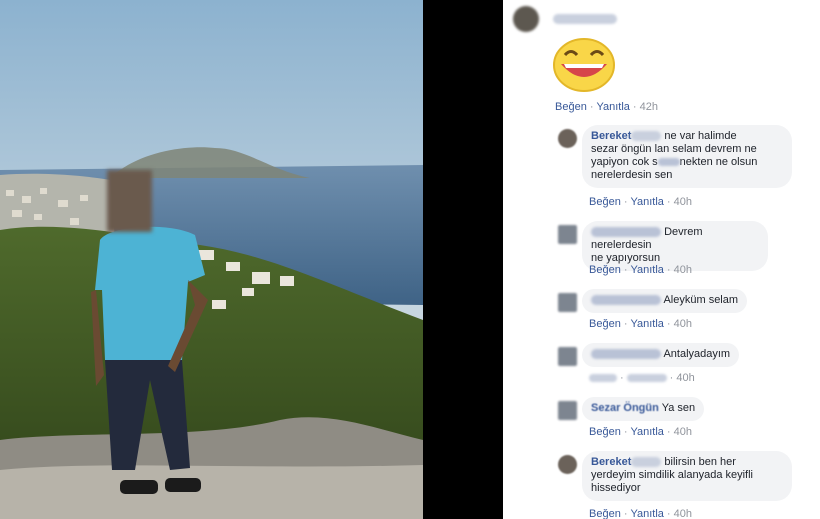 This screenshot has width=820, height=519. What do you see at coordinates (700, 462) in the screenshot?
I see `comment-text-line: bilirsin ben her` at bounding box center [700, 462].